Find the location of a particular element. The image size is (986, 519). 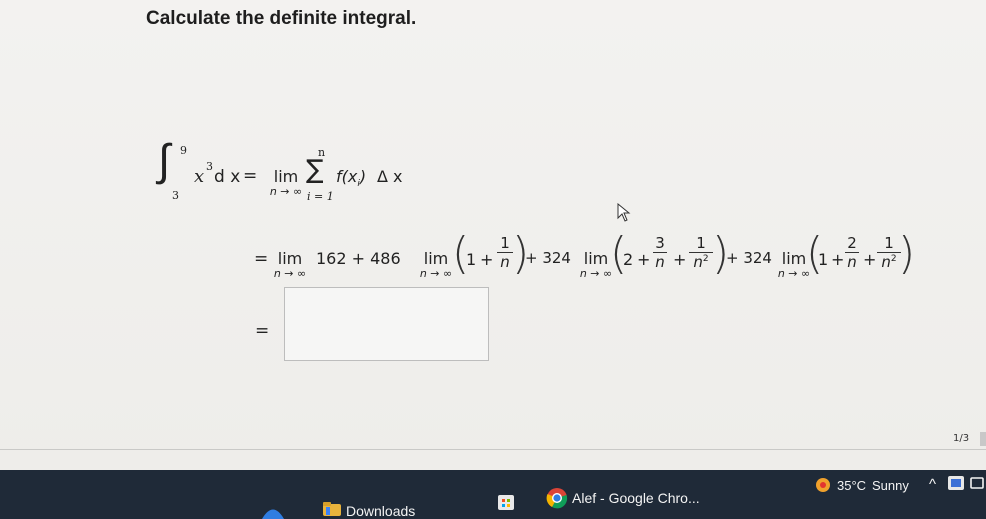

p3-plus-2: + is located at coordinates (870, 259).